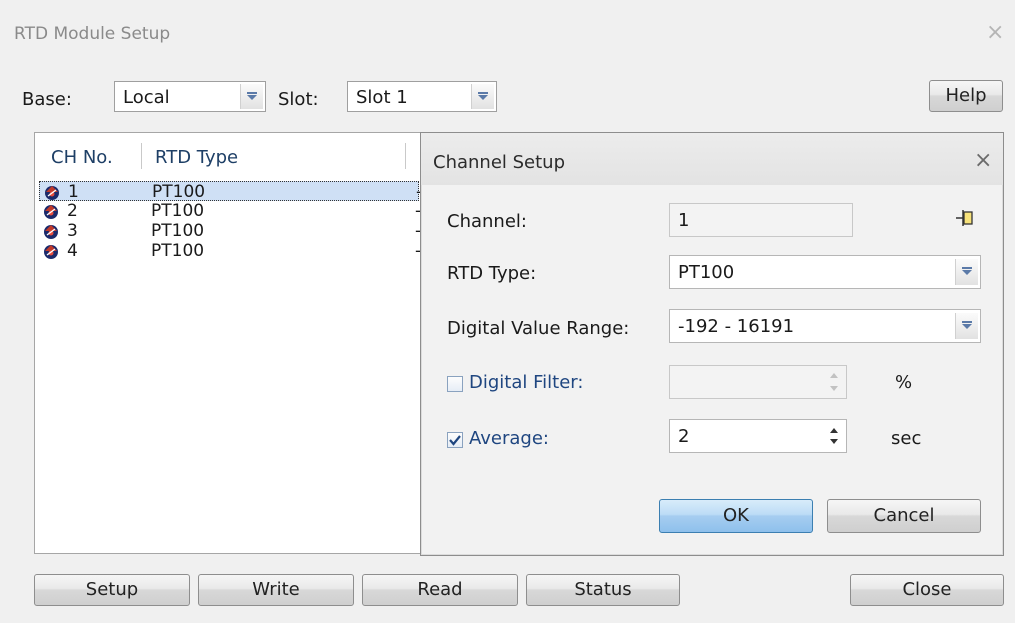 Image resolution: width=1015 pixels, height=623 pixels. I want to click on slot-label: Slot:, so click(298, 99).